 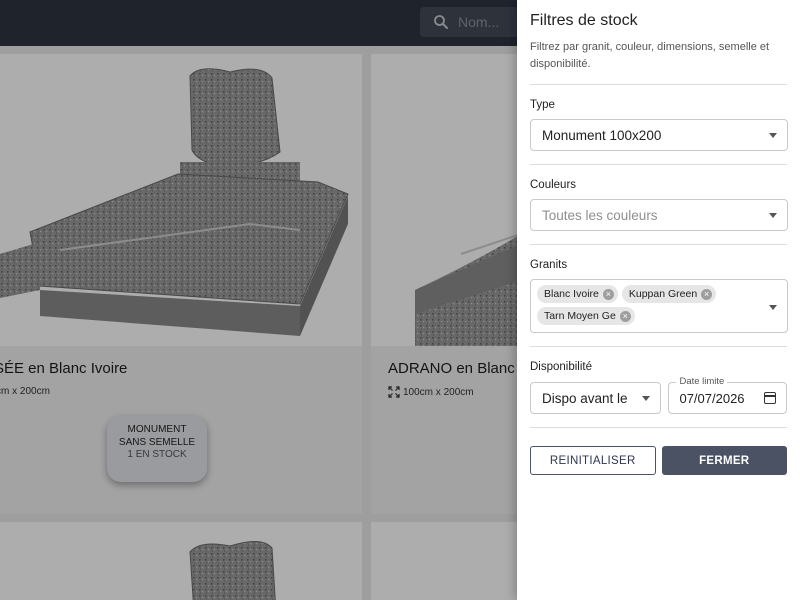 I want to click on granit-chip: Kuppan Green ×, so click(x=669, y=294).